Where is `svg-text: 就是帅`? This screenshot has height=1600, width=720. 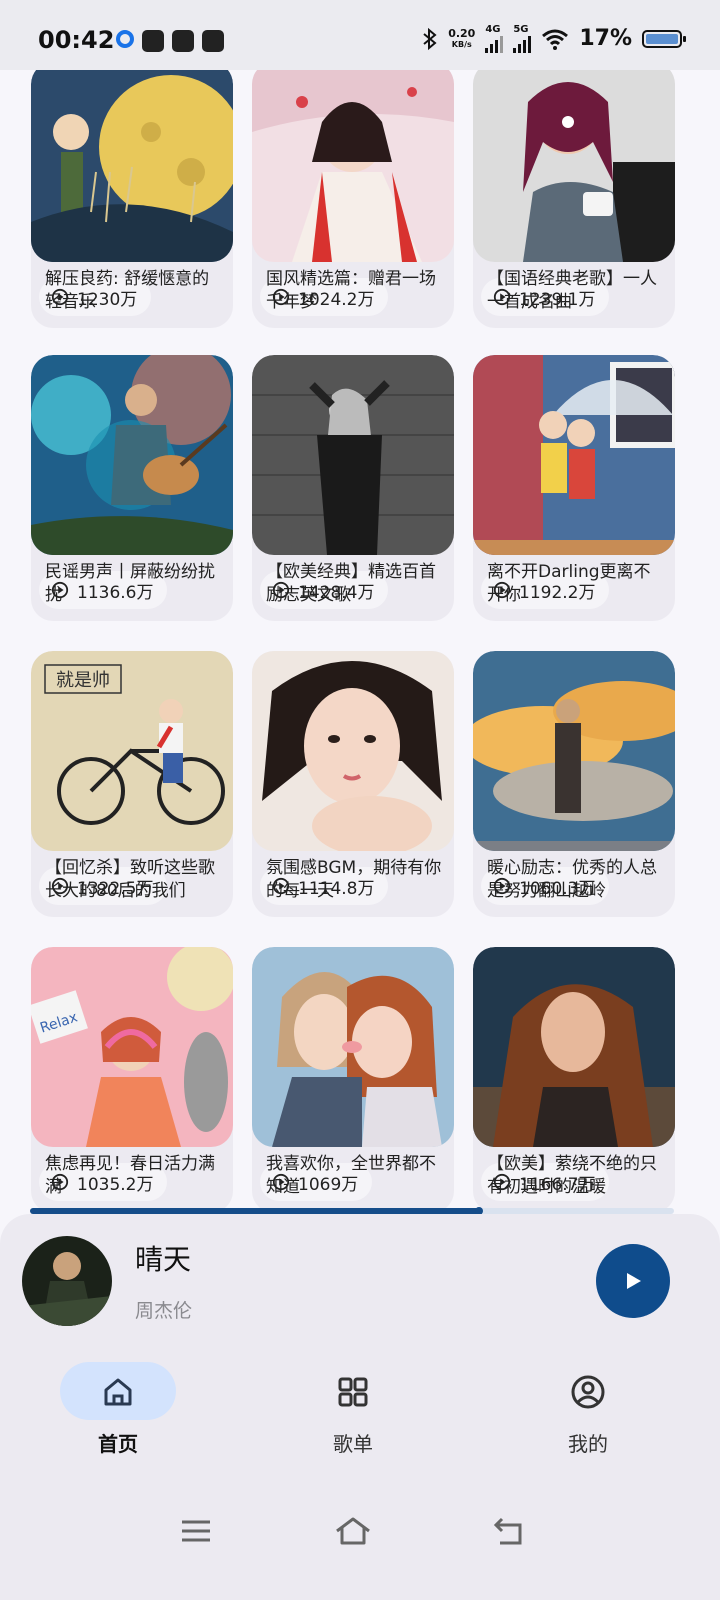
svg-text: 就是帅 is located at coordinates (83, 680).